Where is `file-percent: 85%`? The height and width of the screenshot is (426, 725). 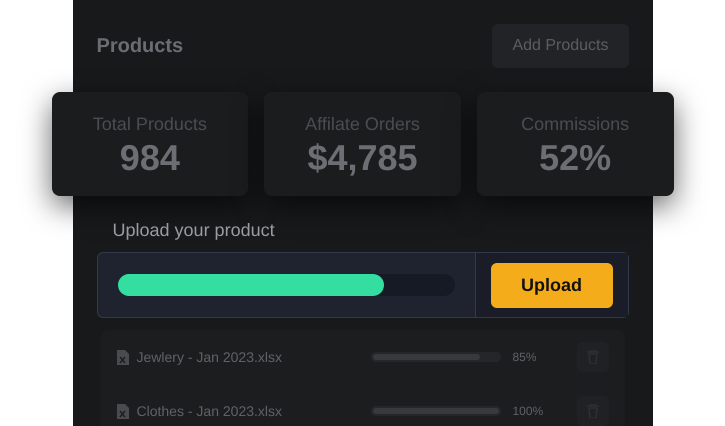 file-percent: 85% is located at coordinates (525, 357).